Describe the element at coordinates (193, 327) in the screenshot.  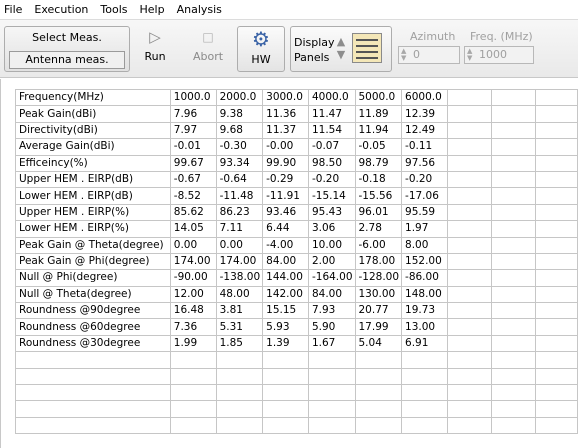
I see `value-cell: 7.36` at that location.